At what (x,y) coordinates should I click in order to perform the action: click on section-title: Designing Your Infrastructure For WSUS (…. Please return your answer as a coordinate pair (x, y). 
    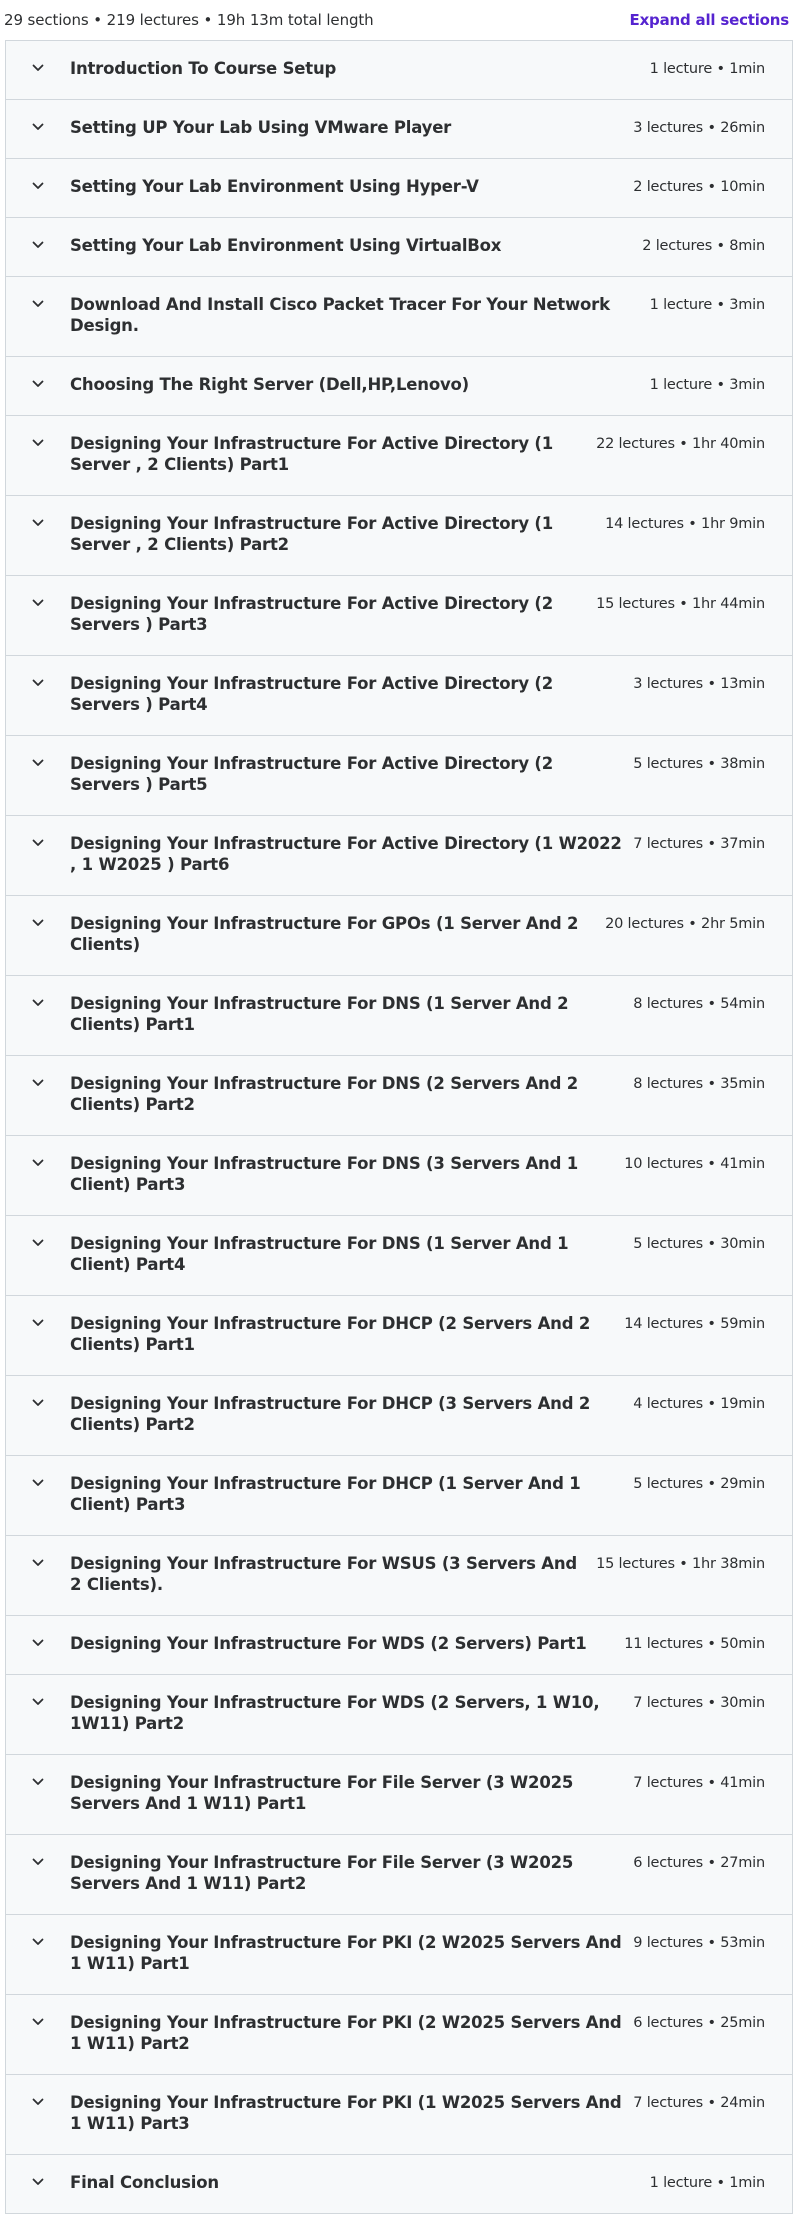
    Looking at the image, I should click on (323, 1574).